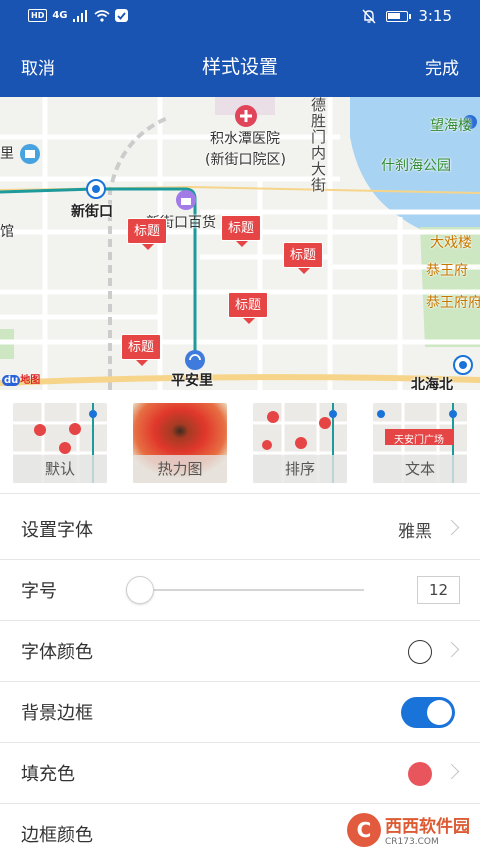 The image size is (480, 853). Describe the element at coordinates (60, 443) in the screenshot. I see `style-default: 默认` at that location.